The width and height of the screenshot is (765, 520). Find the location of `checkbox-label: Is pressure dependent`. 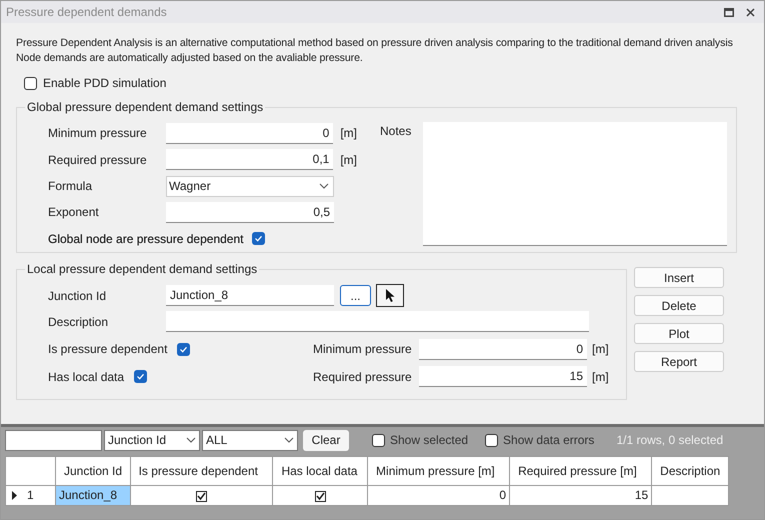

checkbox-label: Is pressure dependent is located at coordinates (108, 349).